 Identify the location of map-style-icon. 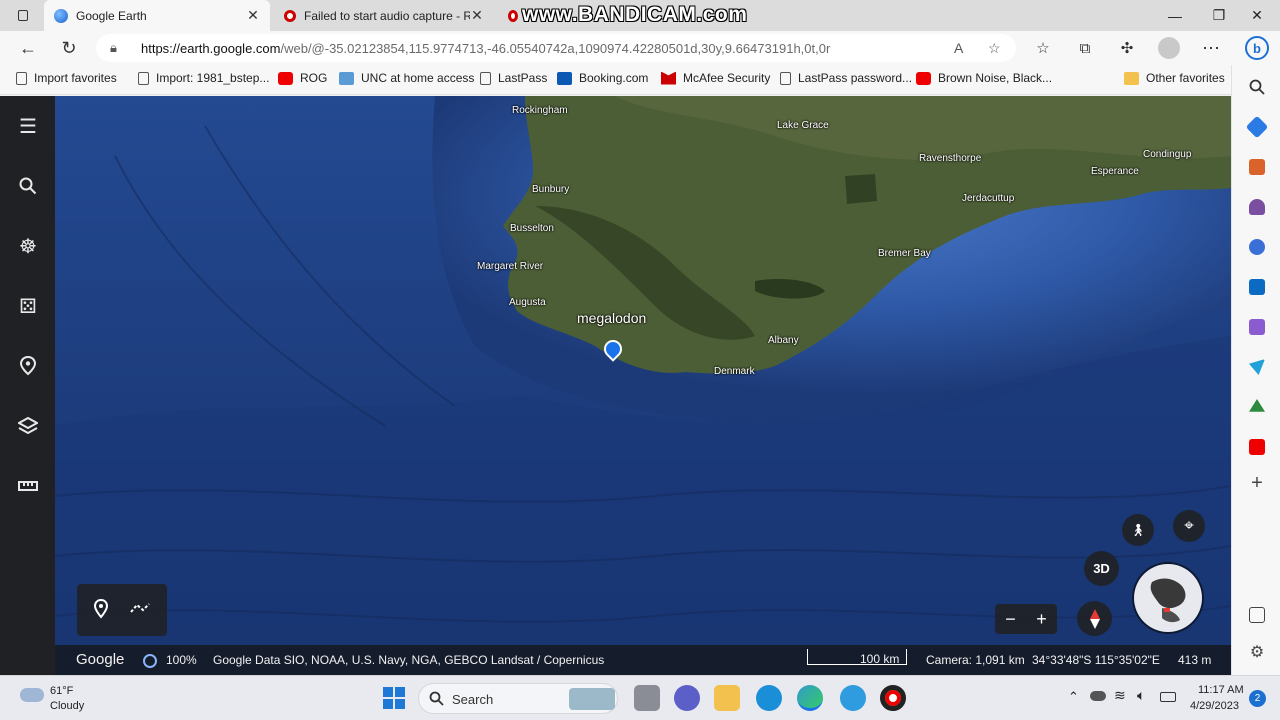
(28, 426).